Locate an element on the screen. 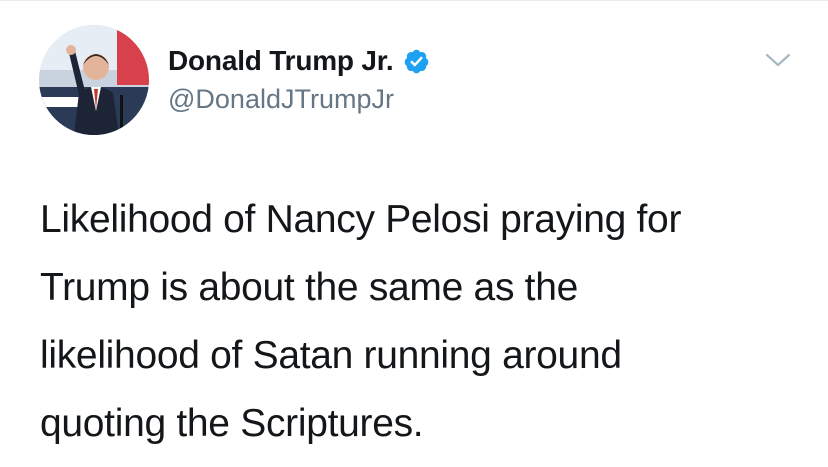 The height and width of the screenshot is (467, 828). tweet-text-line: quoting the Scriptures. is located at coordinates (232, 423).